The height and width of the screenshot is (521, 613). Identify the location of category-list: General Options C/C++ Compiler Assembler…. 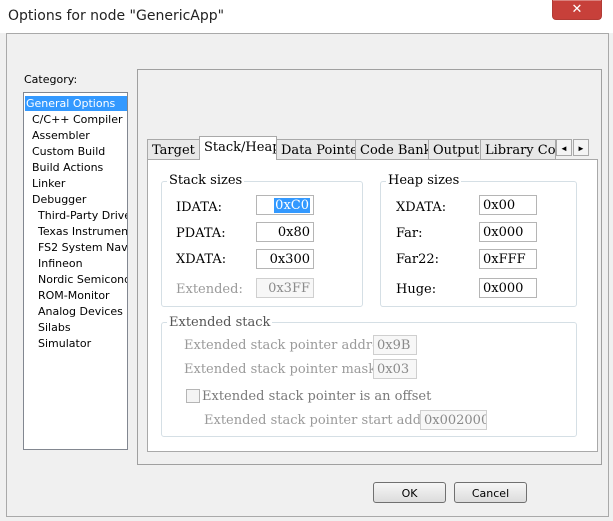
(75, 271).